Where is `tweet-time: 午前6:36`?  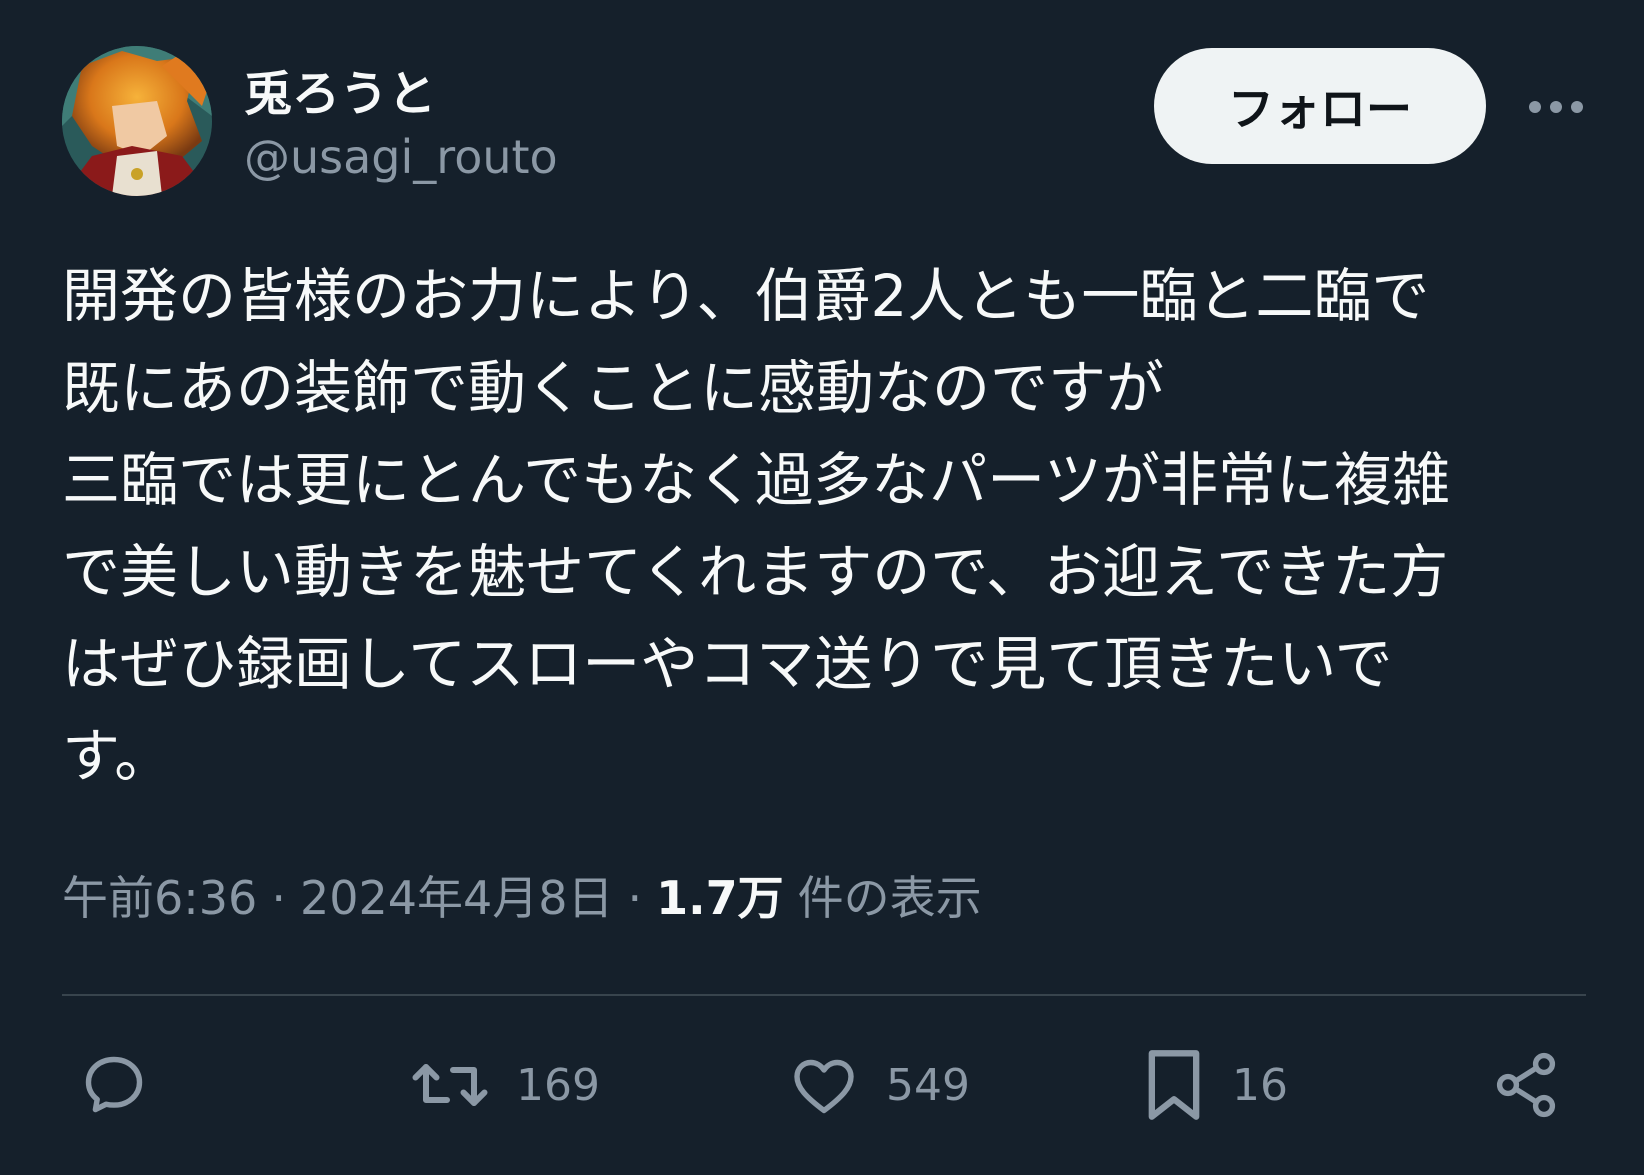
tweet-time: 午前6:36 is located at coordinates (159, 895).